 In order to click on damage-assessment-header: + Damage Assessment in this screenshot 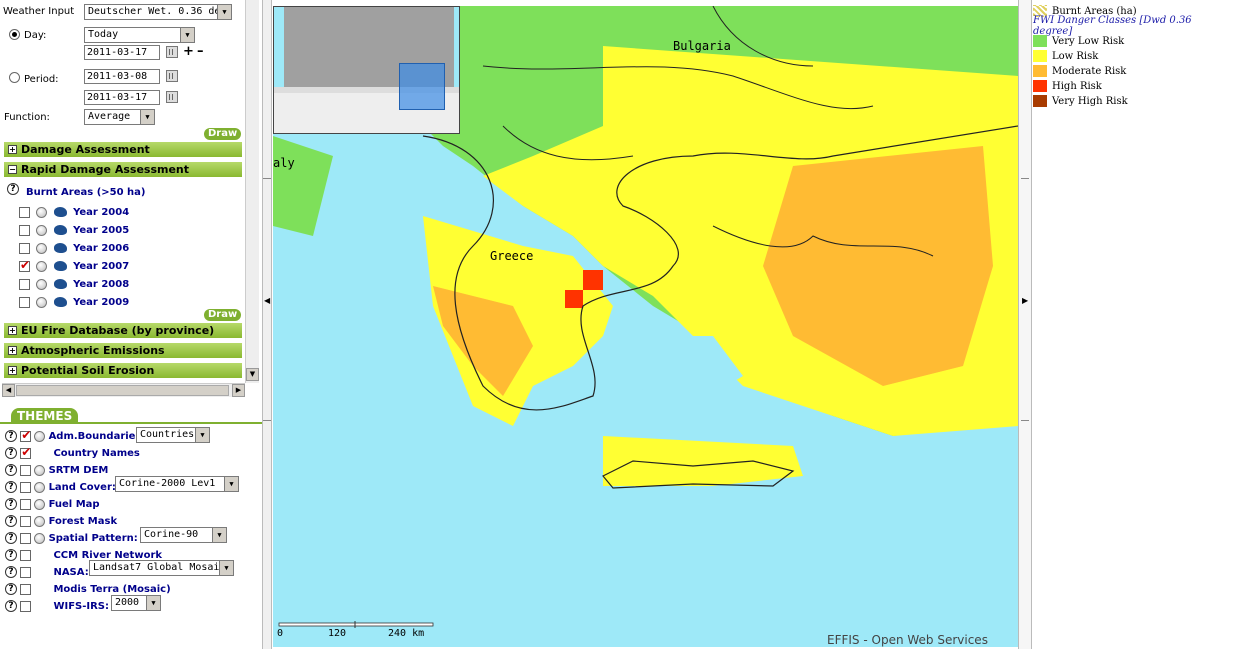, I will do `click(123, 149)`.